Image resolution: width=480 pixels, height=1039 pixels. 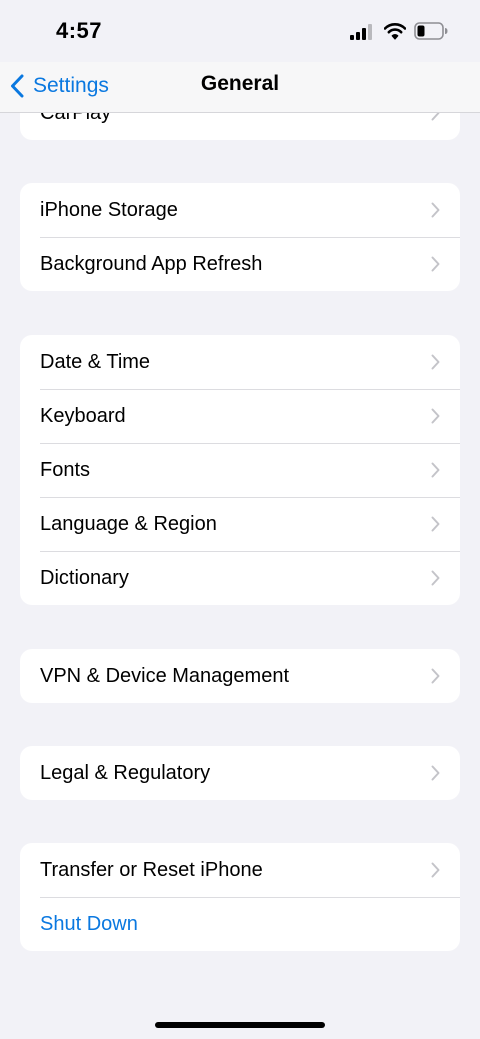 What do you see at coordinates (240, 416) in the screenshot?
I see `row-keyboard: Keyboard` at bounding box center [240, 416].